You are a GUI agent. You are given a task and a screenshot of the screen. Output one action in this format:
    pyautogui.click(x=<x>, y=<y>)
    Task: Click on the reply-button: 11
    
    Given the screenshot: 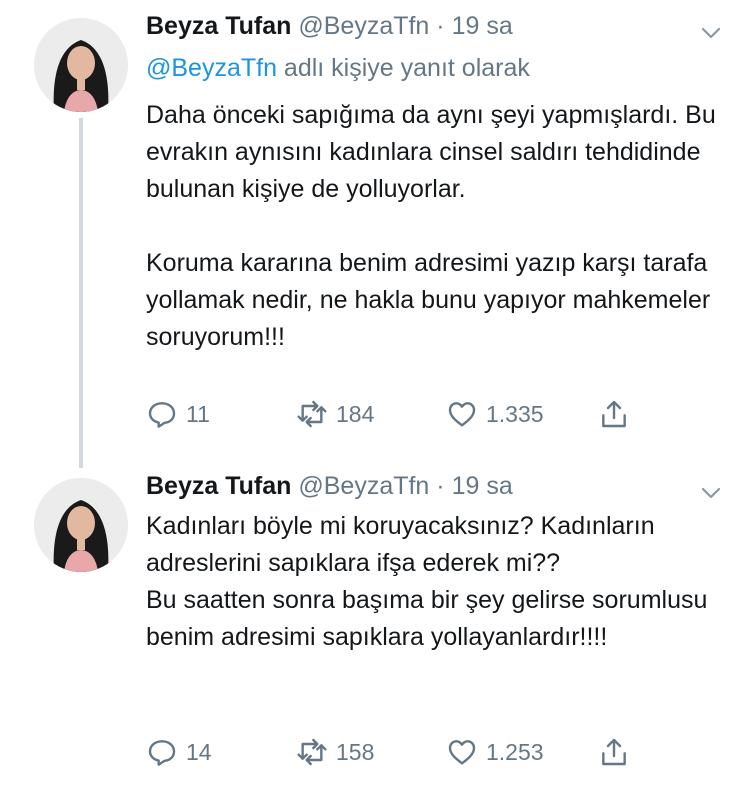 What is the action you would take?
    pyautogui.click(x=178, y=414)
    